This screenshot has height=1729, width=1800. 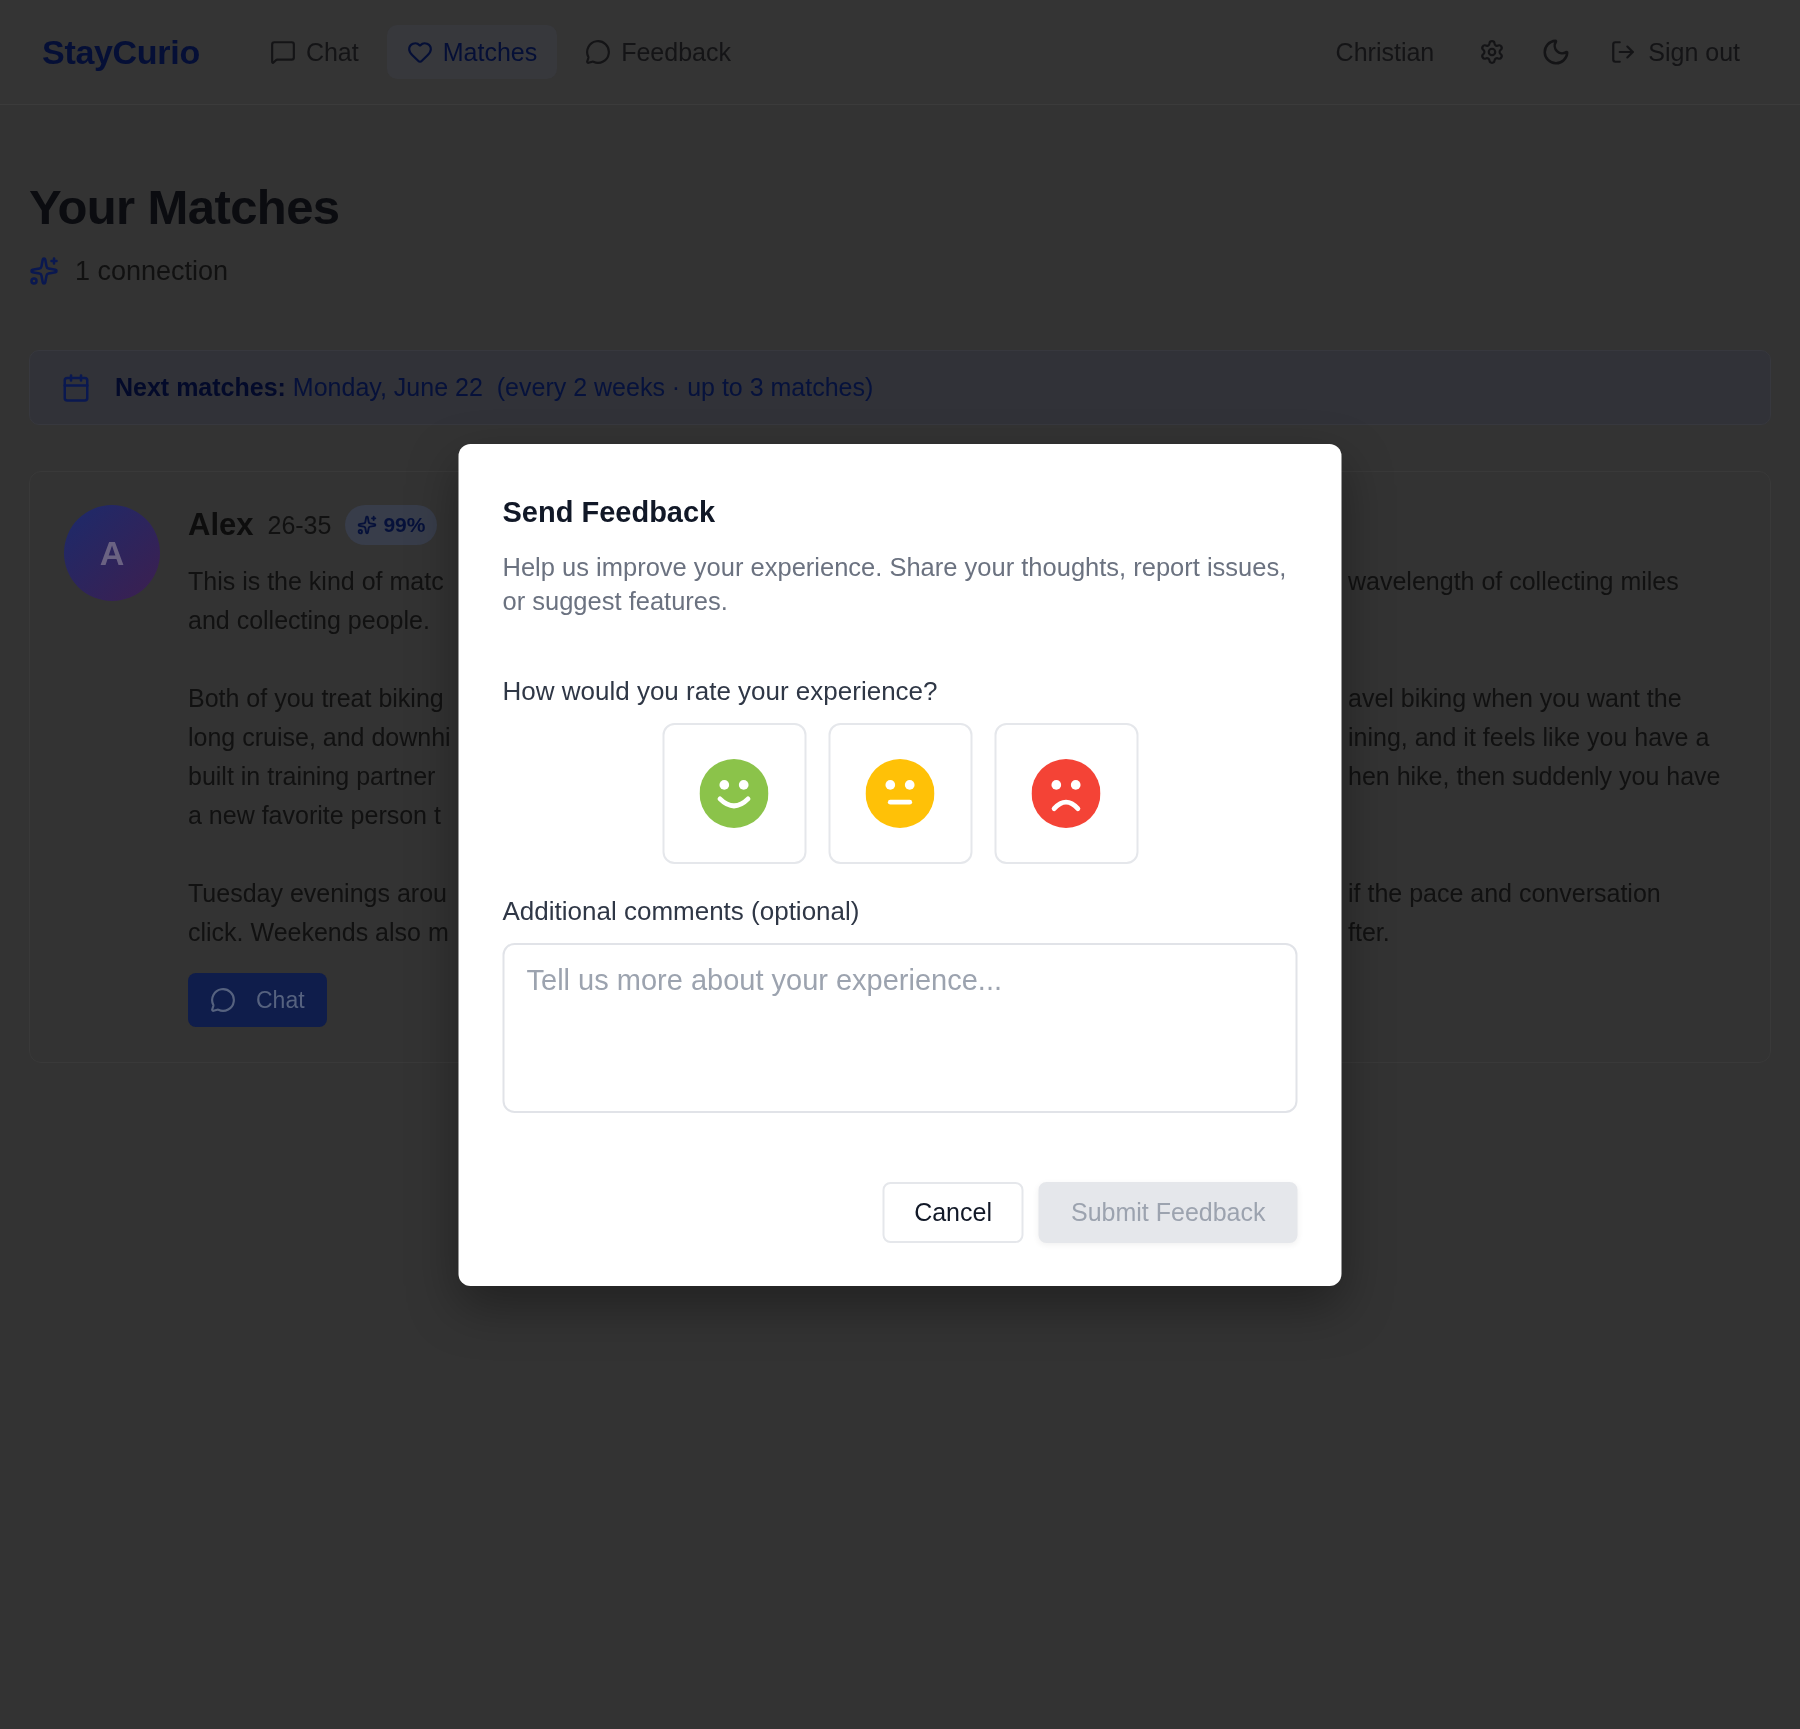 I want to click on chat-button: Chat, so click(x=257, y=1000).